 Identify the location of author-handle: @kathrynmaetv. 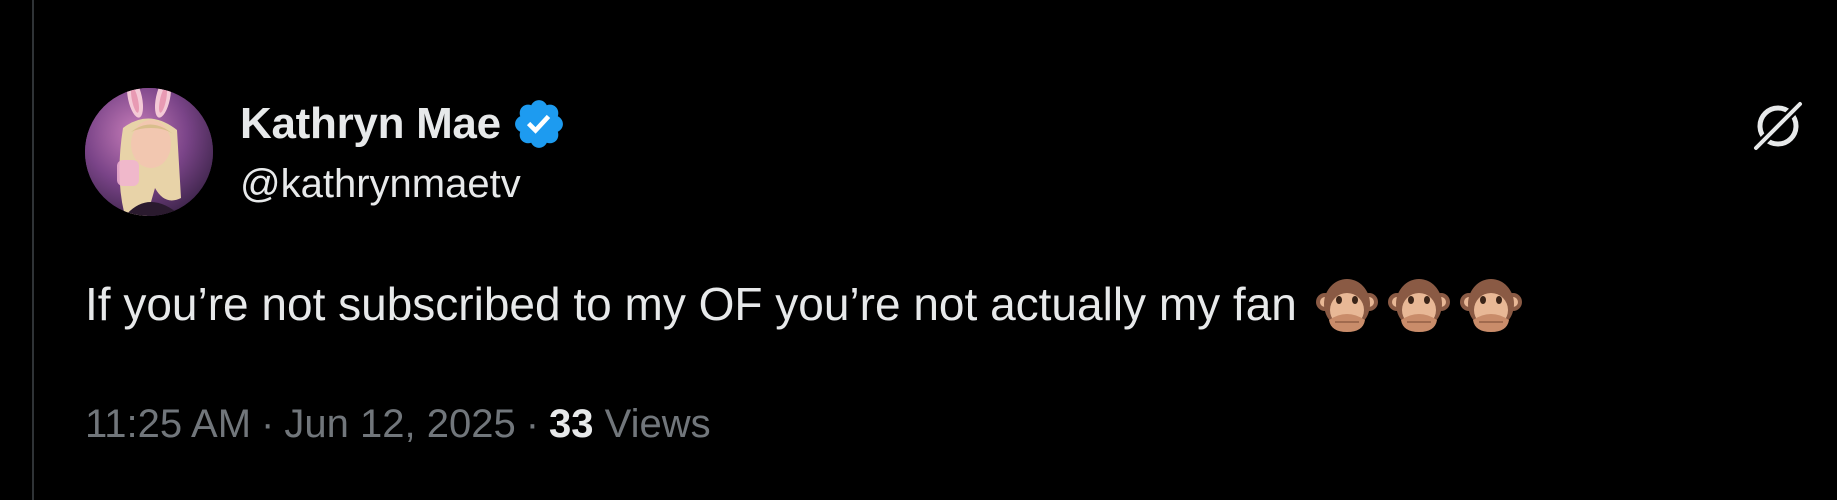
(380, 184).